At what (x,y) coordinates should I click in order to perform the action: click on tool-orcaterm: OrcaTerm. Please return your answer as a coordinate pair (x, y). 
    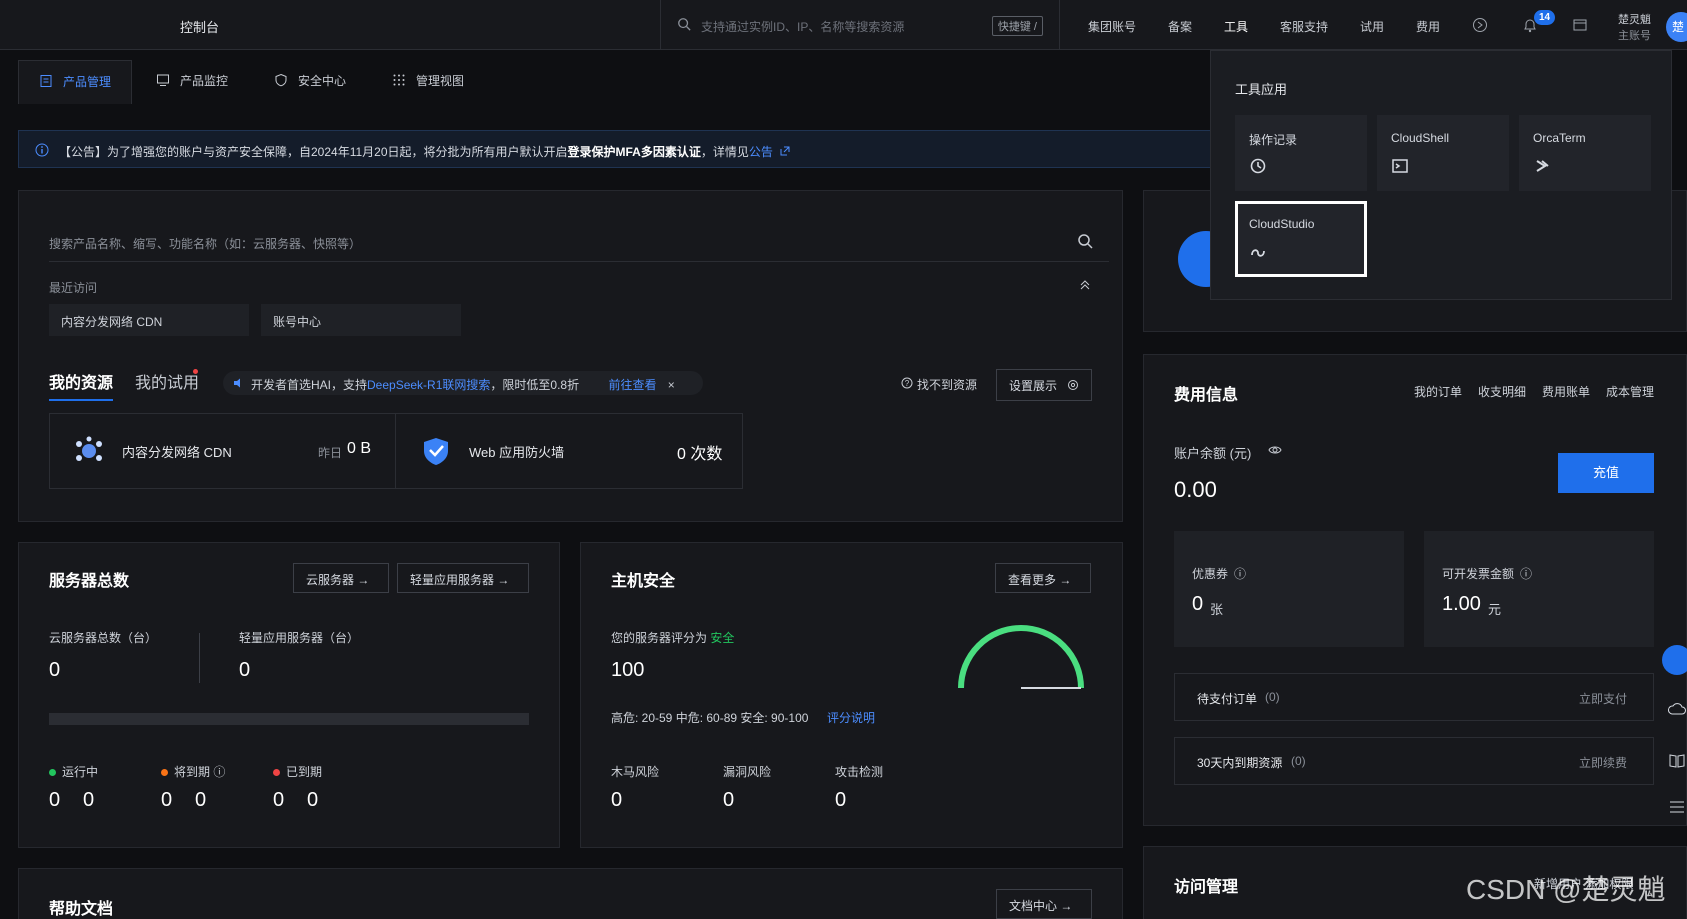
    Looking at the image, I should click on (1585, 153).